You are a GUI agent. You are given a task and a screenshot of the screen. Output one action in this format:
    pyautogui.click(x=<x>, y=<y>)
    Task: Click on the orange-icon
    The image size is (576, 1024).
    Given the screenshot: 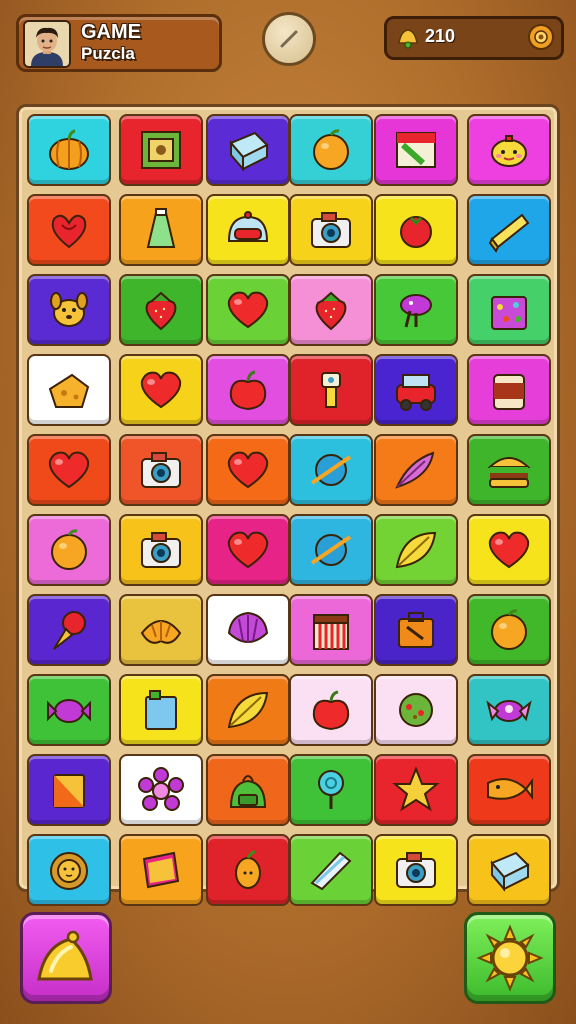 What is the action you would take?
    pyautogui.click(x=509, y=629)
    